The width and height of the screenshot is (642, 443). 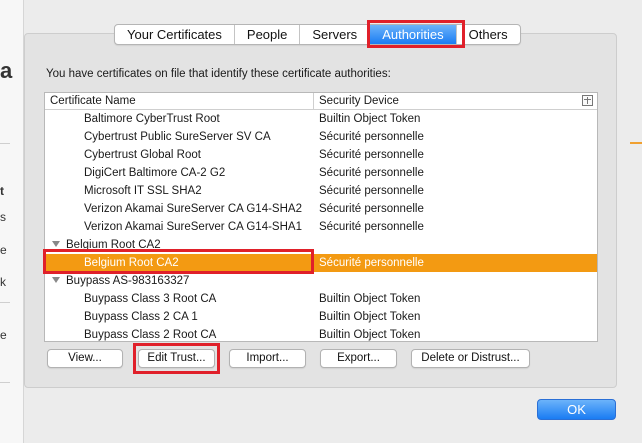 What do you see at coordinates (113, 245) in the screenshot?
I see `group-name: Belgium Root CA2` at bounding box center [113, 245].